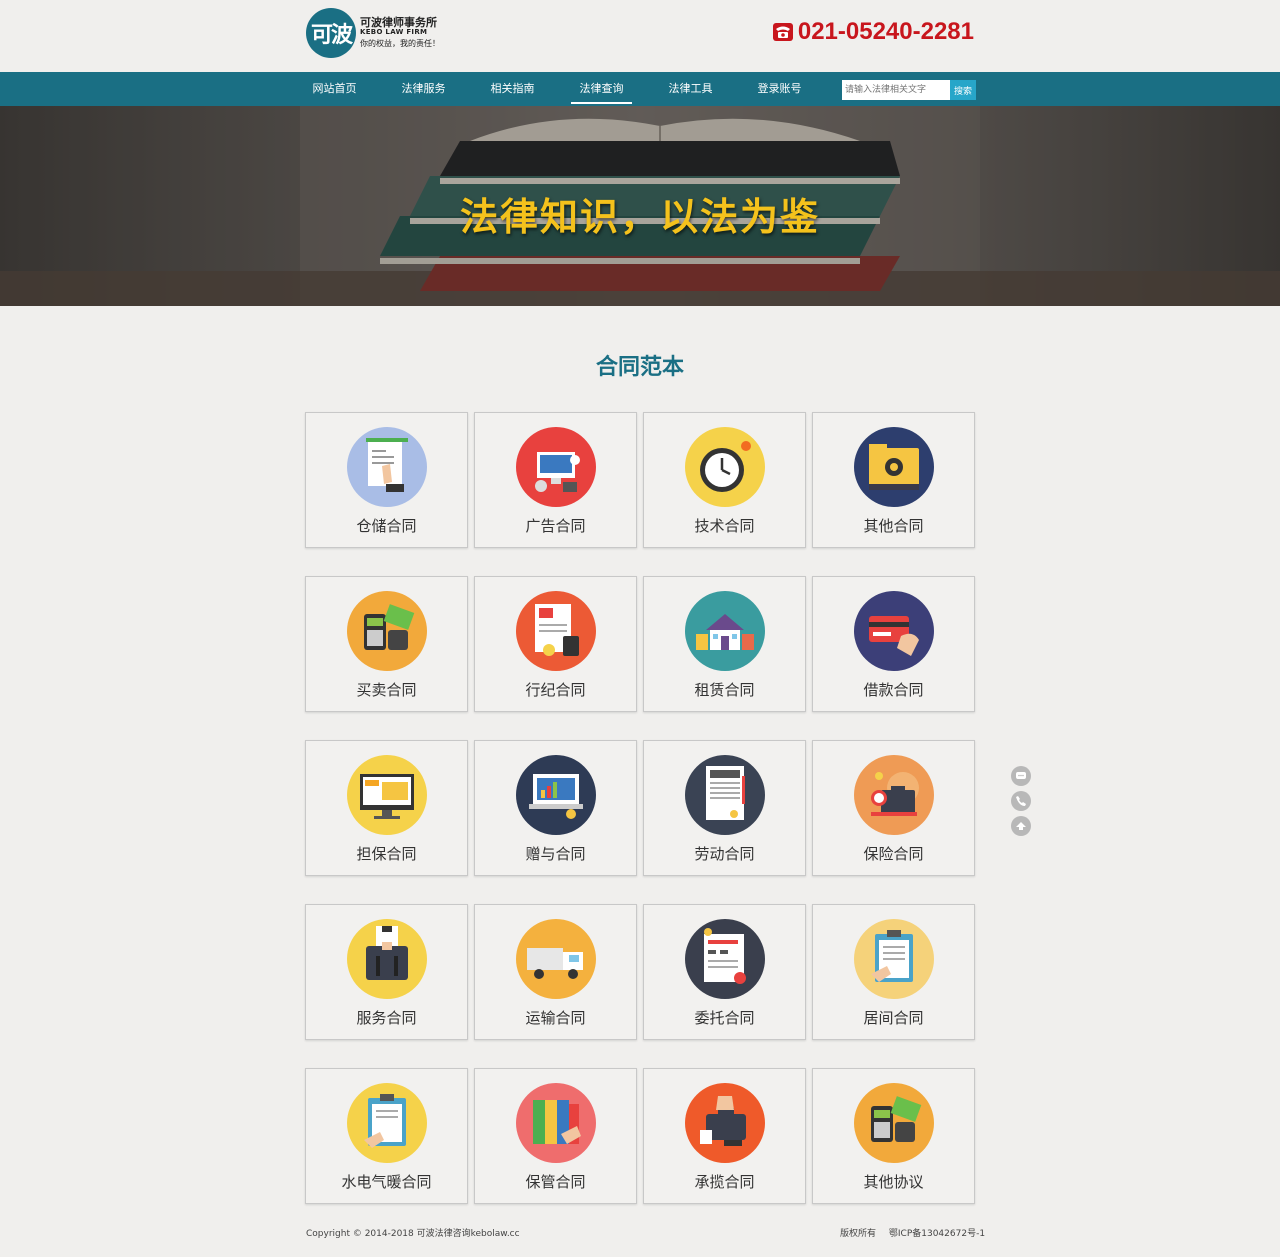  I want to click on slogan: 你的权益，我的责任！, so click(400, 43).